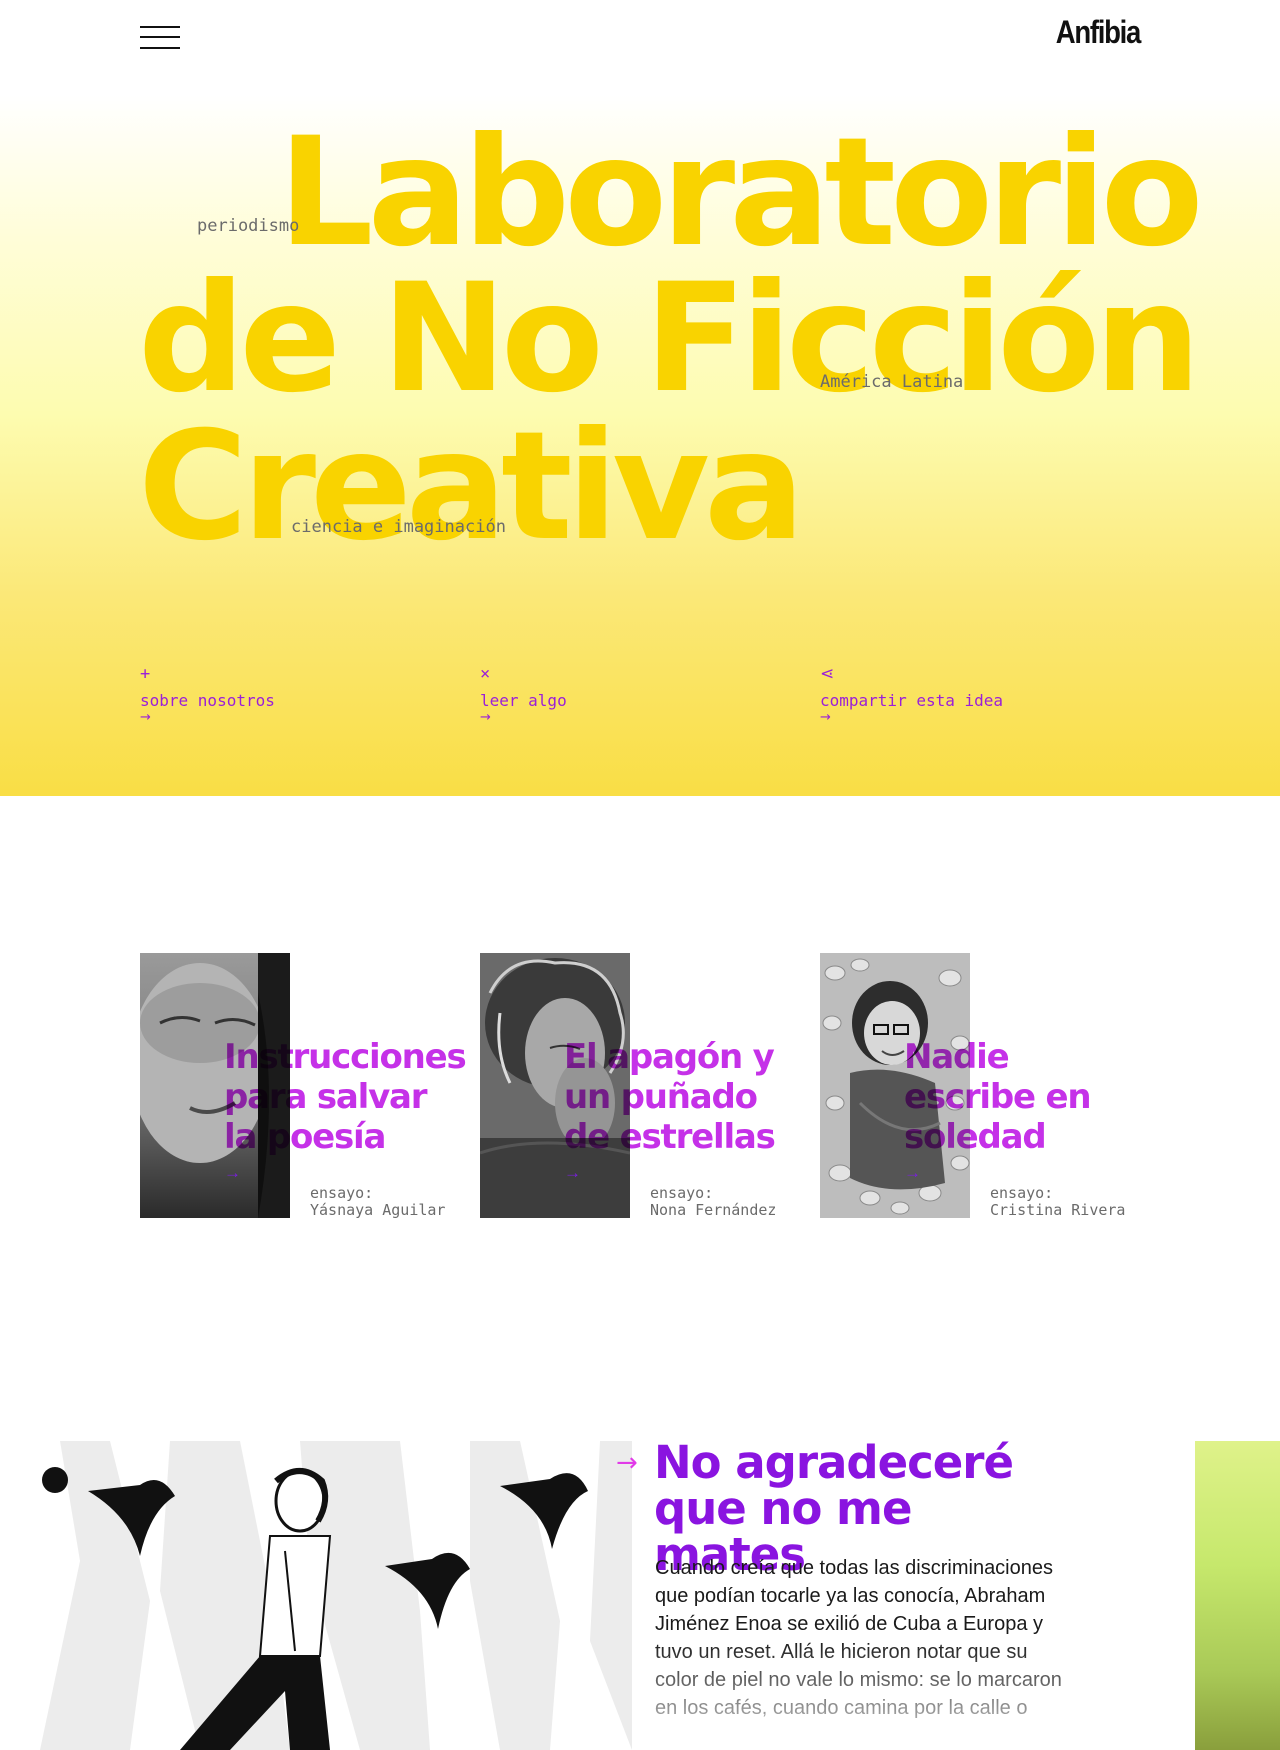  I want to click on card-title: El apagón y un puñado de estrellas, so click(684, 1097).